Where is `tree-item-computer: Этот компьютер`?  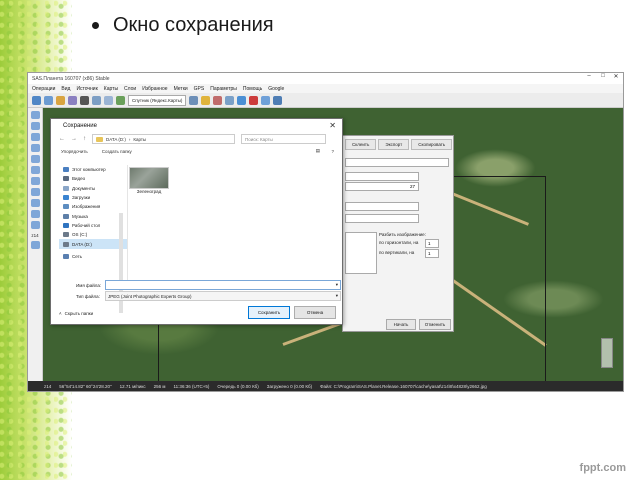
tree-item-computer: Этот компьютер is located at coordinates (93, 169).